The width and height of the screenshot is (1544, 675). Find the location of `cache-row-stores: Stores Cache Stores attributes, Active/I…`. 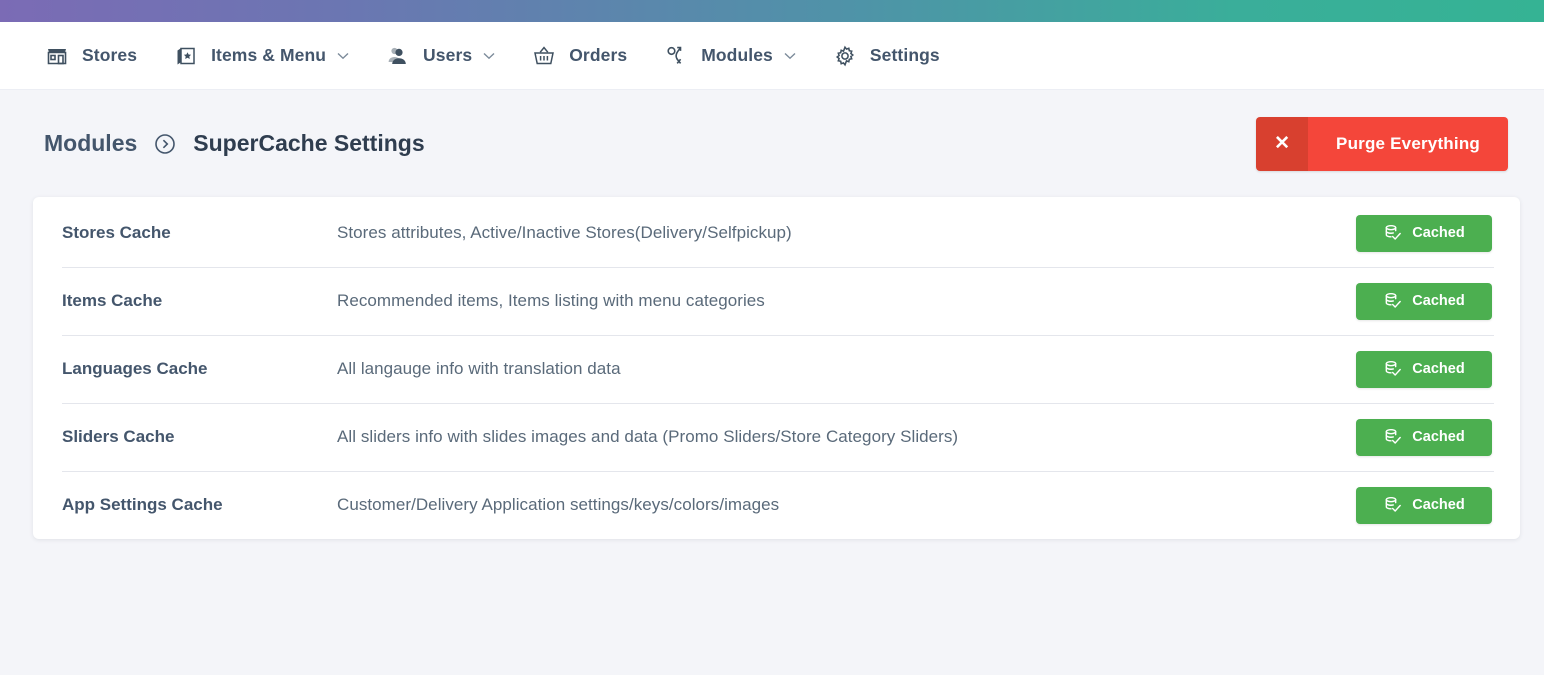

cache-row-stores: Stores Cache Stores attributes, Active/I… is located at coordinates (776, 233).